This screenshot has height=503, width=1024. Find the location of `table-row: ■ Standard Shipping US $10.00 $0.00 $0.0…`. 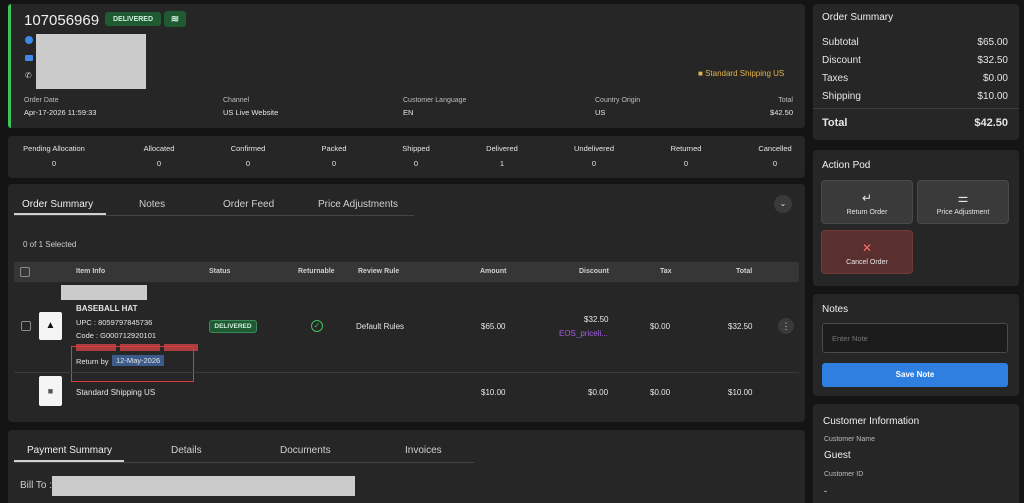

table-row: ■ Standard Shipping US $10.00 $0.00 $0.0… is located at coordinates (406, 392).